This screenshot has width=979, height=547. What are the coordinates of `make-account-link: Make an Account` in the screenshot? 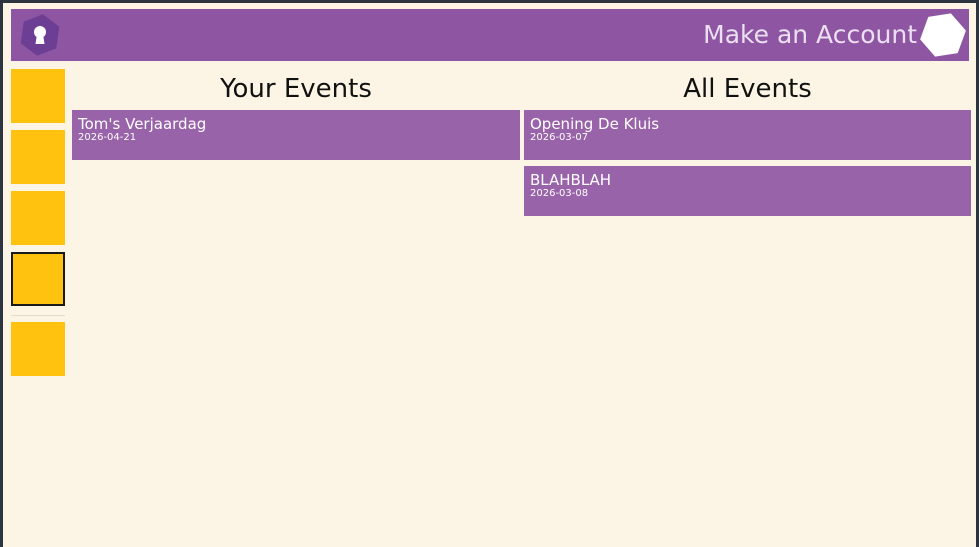 It's located at (810, 35).